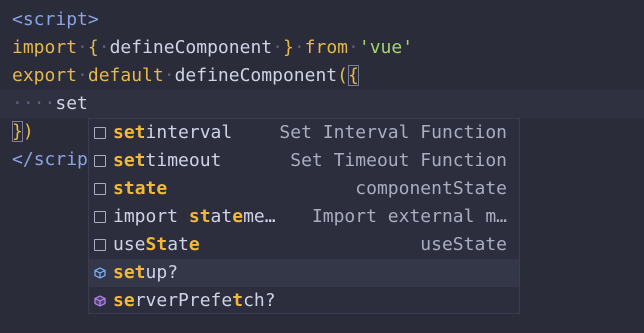  What do you see at coordinates (23, 159) in the screenshot?
I see `tag-open: </` at bounding box center [23, 159].